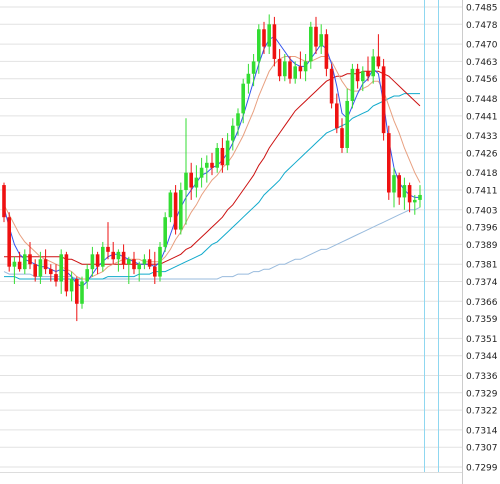  Describe the element at coordinates (482, 100) in the screenshot. I see `y-tick-label: 0.7448` at that location.